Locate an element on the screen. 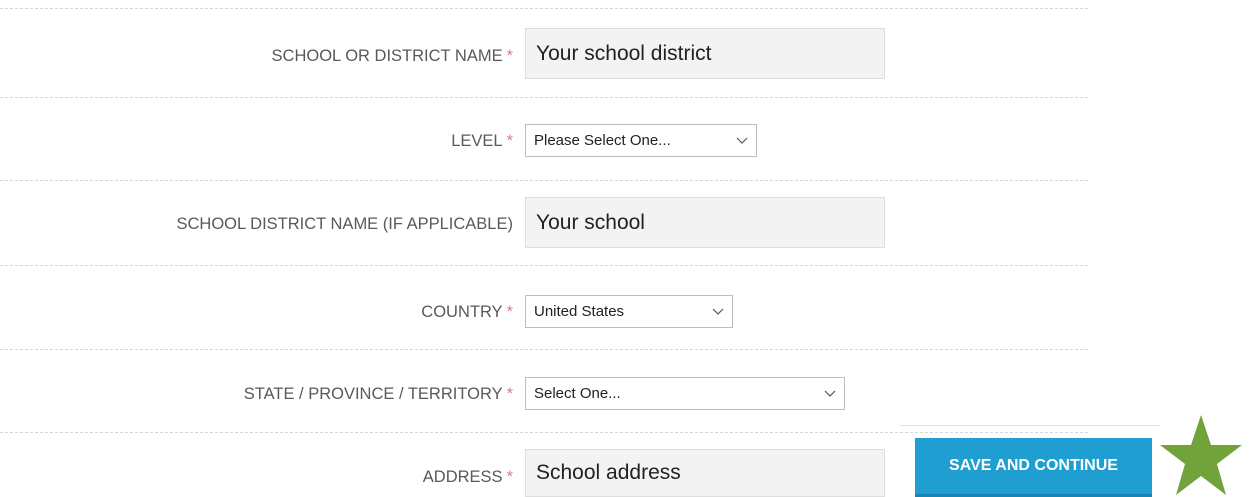 This screenshot has width=1255, height=497. save-and-continue-button: SAVE AND CONTINUE is located at coordinates (1033, 467).